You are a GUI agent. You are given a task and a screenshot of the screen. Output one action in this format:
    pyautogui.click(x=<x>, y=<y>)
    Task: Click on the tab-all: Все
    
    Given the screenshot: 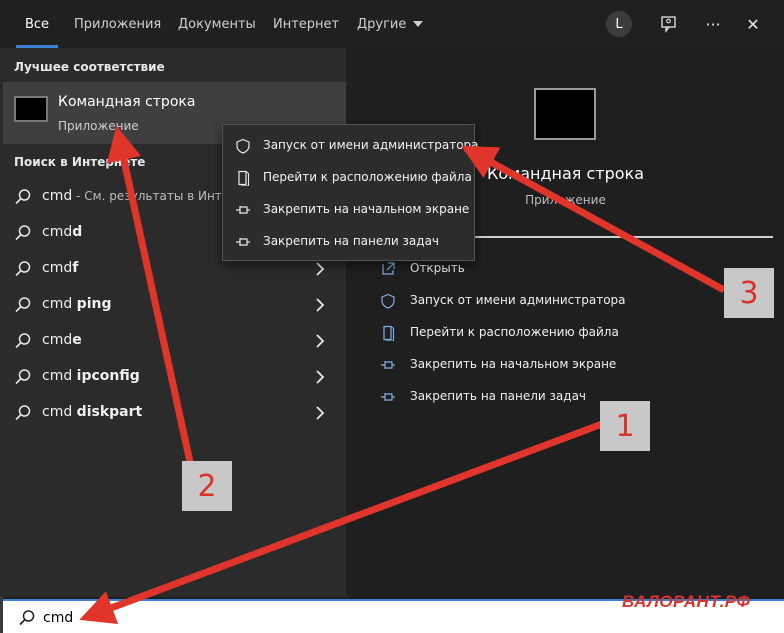 What is the action you would take?
    pyautogui.click(x=37, y=24)
    